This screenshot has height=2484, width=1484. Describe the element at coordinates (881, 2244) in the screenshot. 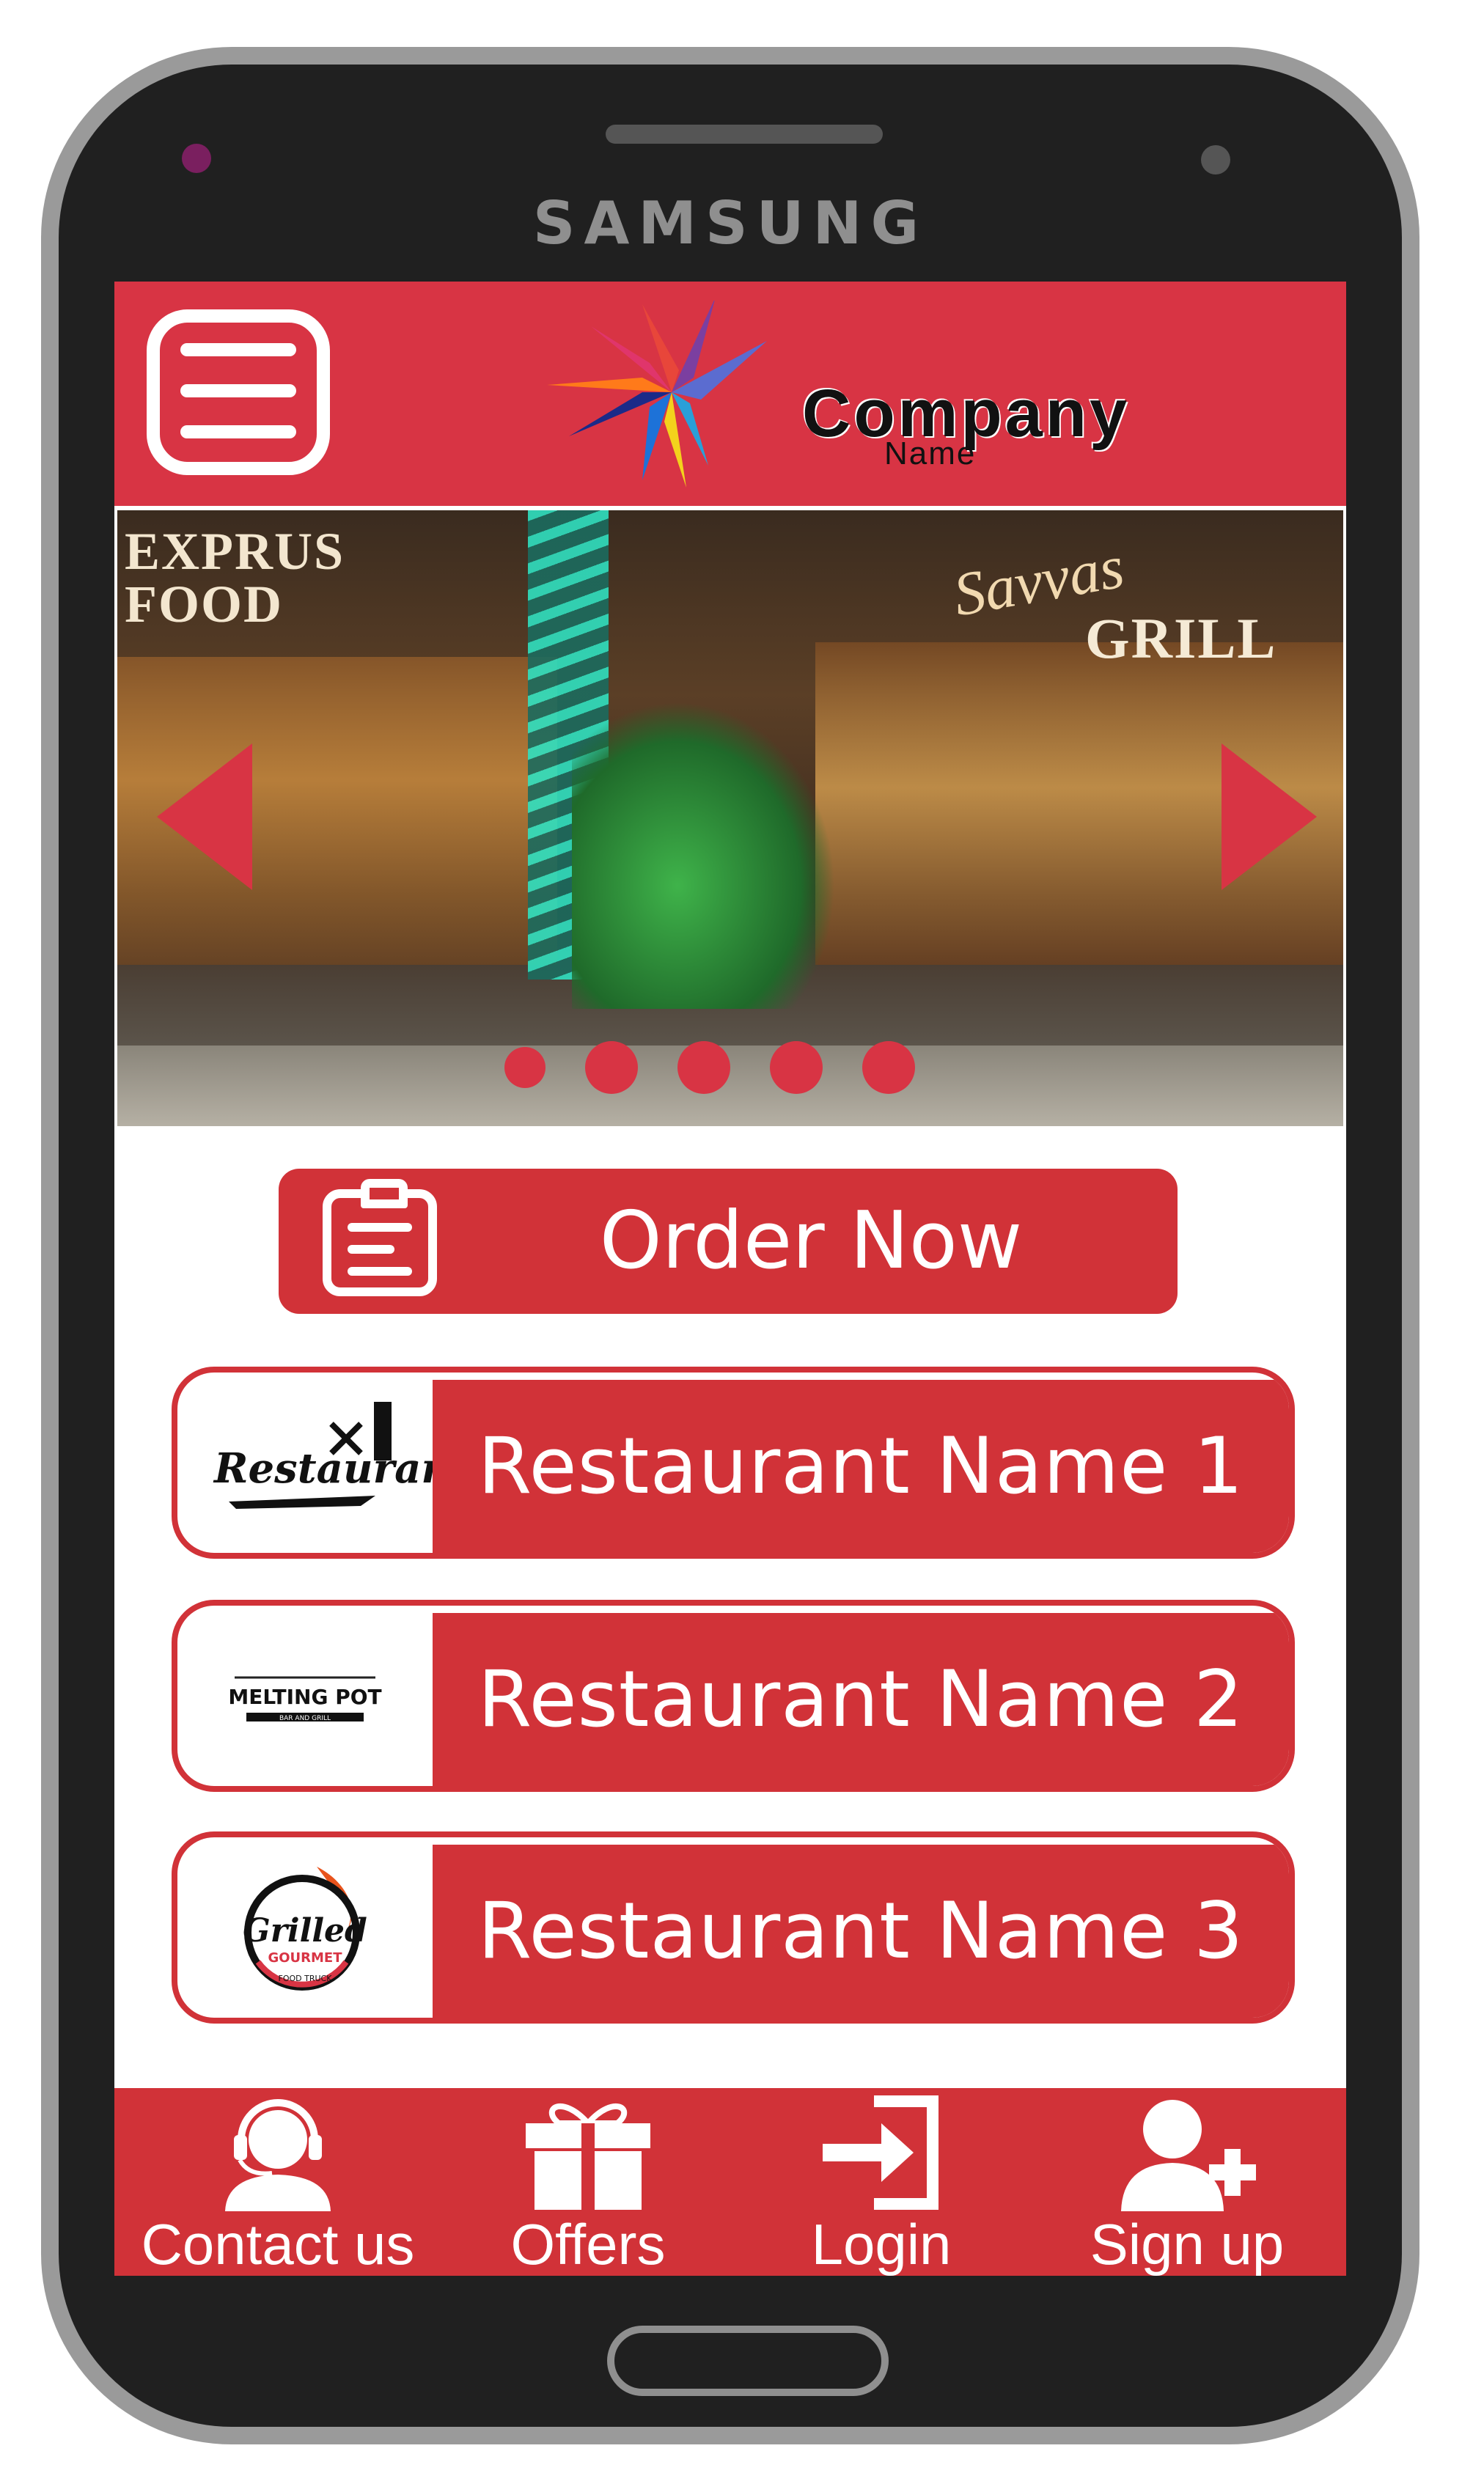

I see `nav-login-label: Login` at that location.